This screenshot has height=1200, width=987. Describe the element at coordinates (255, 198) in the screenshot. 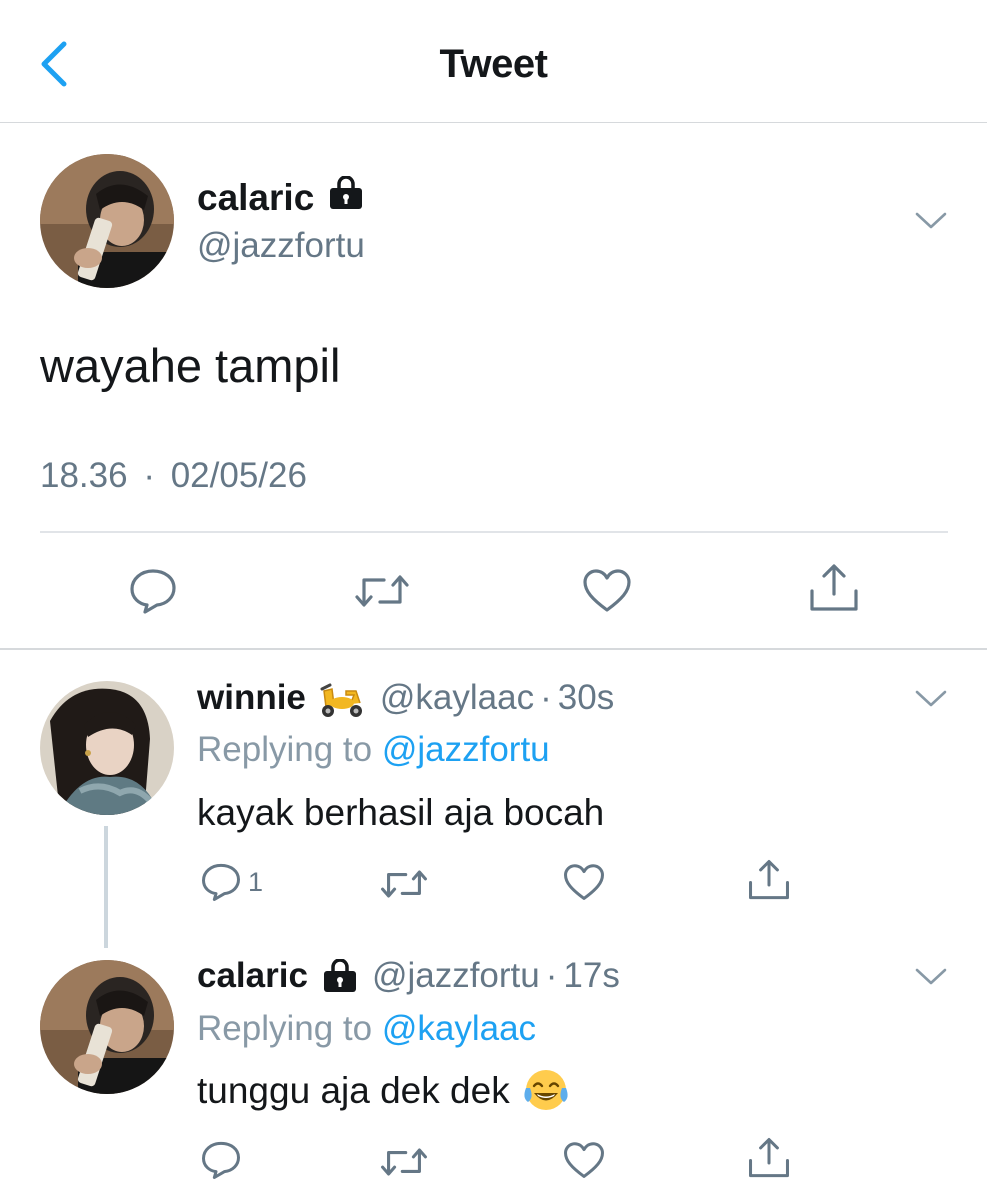

I see `author-name: calaric` at that location.